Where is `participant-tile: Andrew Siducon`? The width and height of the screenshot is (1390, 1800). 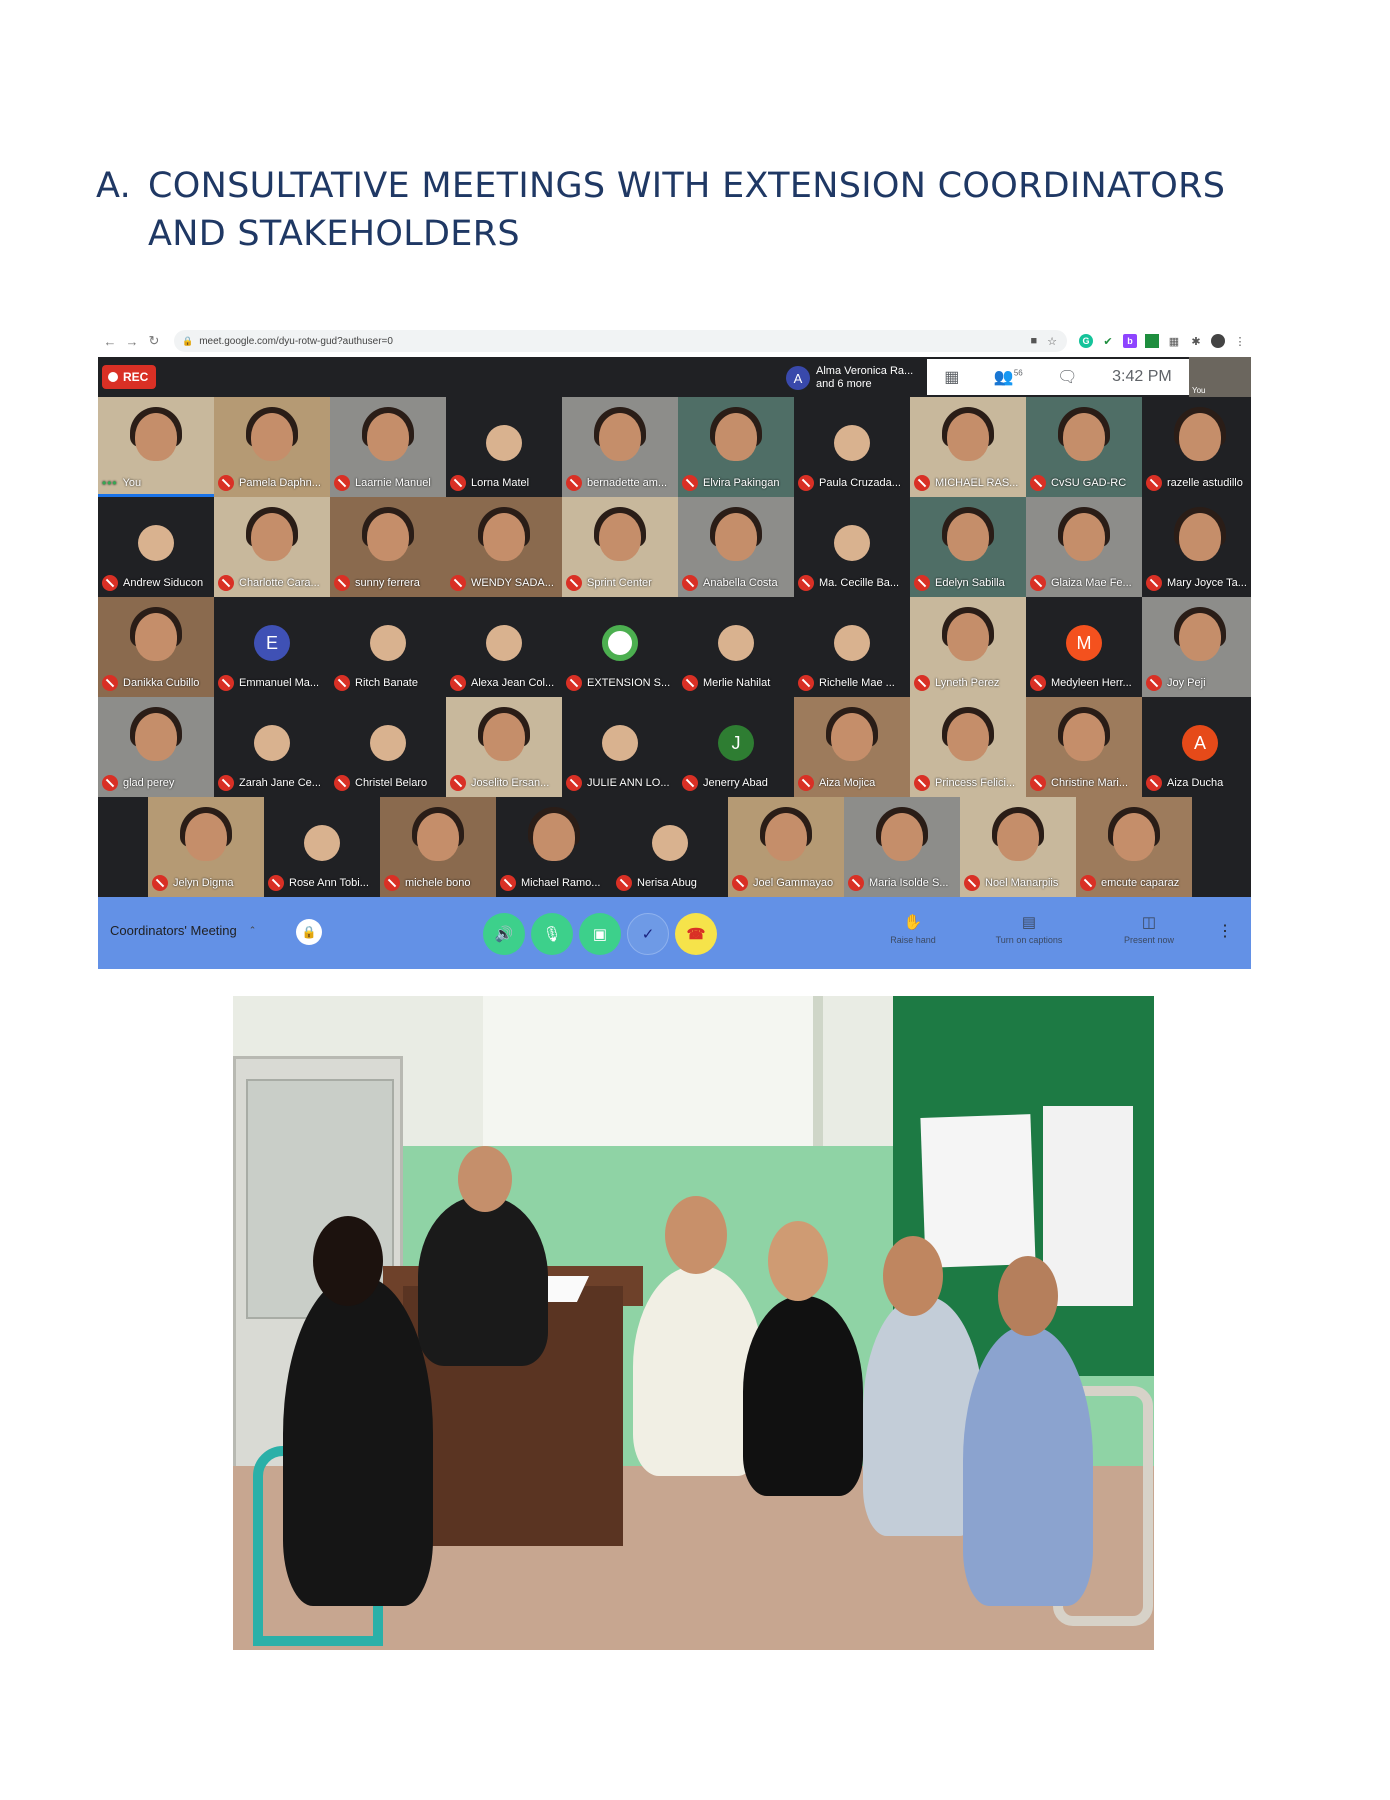 participant-tile: Andrew Siducon is located at coordinates (156, 547).